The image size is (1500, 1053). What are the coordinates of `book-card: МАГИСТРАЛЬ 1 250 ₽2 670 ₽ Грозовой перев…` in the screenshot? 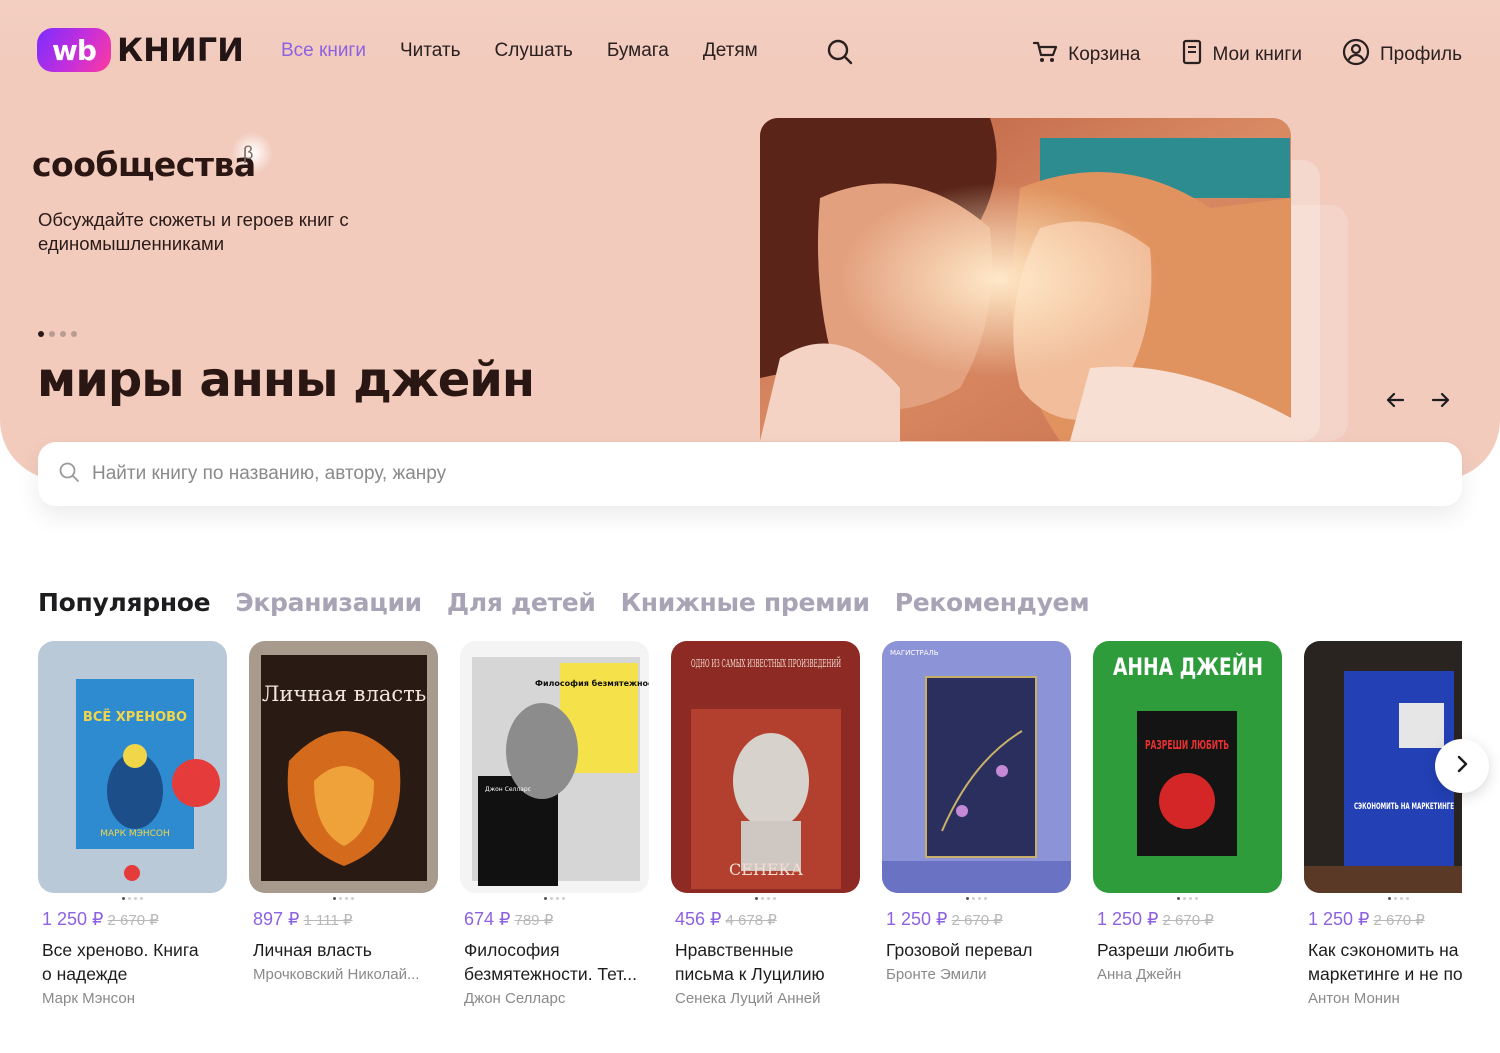 It's located at (976, 812).